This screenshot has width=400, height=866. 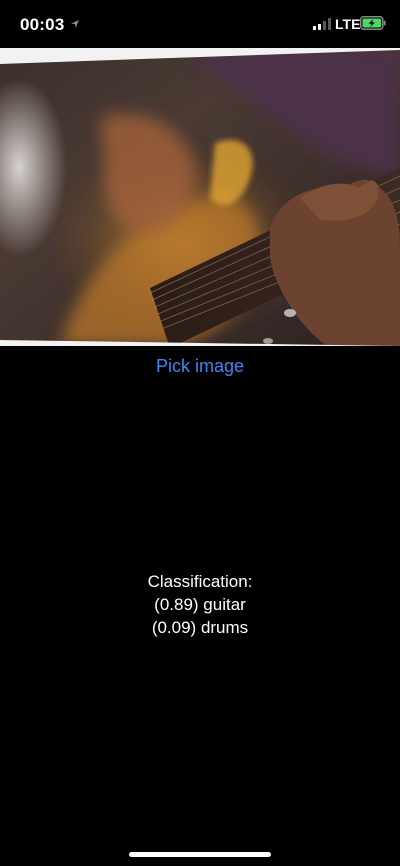 I want to click on classification-line: (0.89) guitar, so click(x=200, y=604).